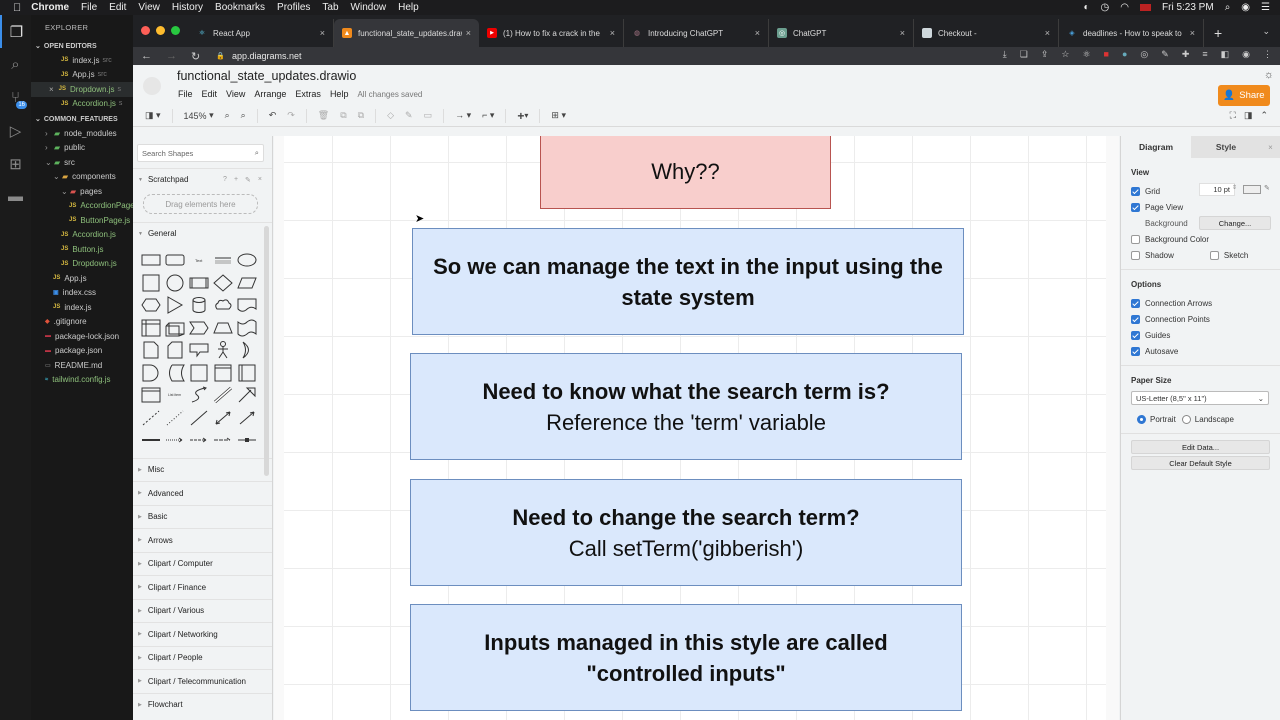 The width and height of the screenshot is (1280, 720). What do you see at coordinates (247, 418) in the screenshot?
I see `directional-connector-shape-icon` at bounding box center [247, 418].